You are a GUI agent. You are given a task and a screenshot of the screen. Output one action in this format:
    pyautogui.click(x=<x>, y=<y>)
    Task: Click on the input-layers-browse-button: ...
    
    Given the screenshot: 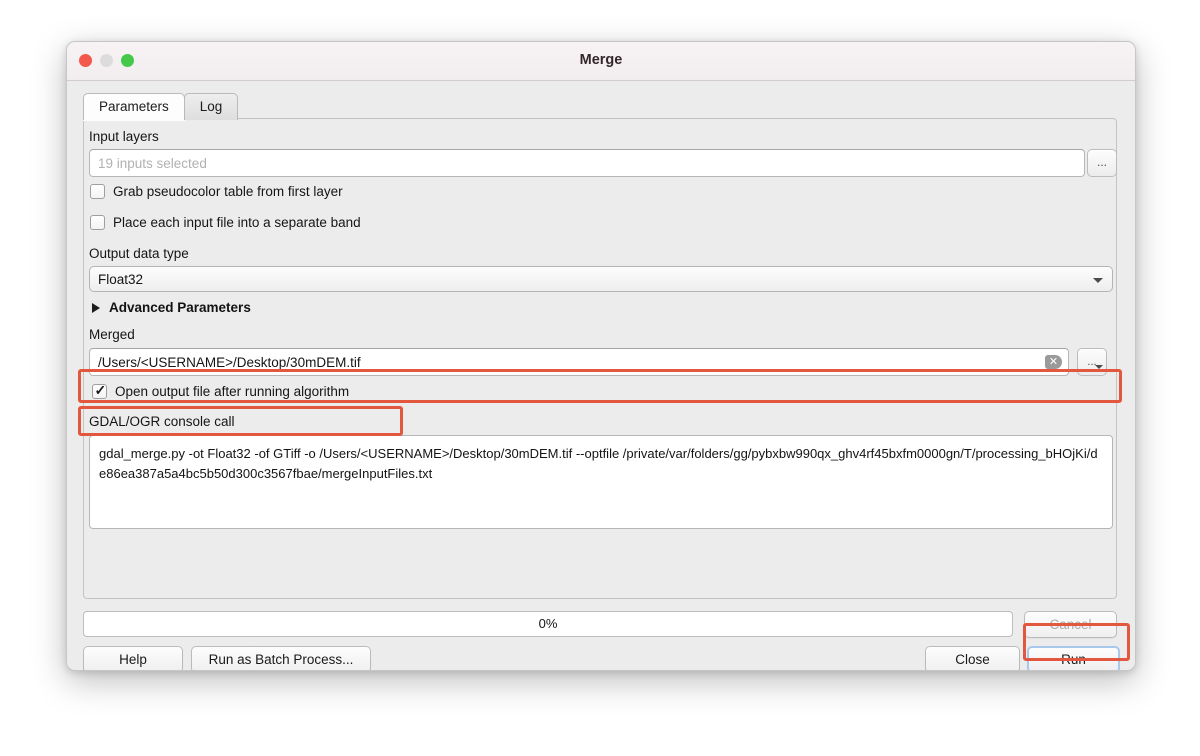 What is the action you would take?
    pyautogui.click(x=1102, y=163)
    